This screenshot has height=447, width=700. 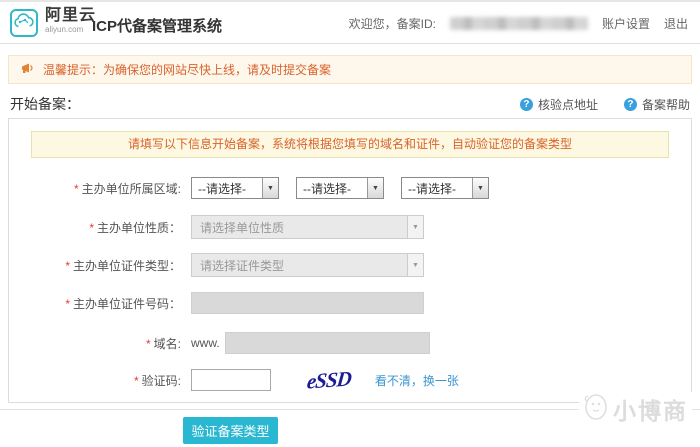 I want to click on page-title: 开始备案：, so click(x=45, y=104).